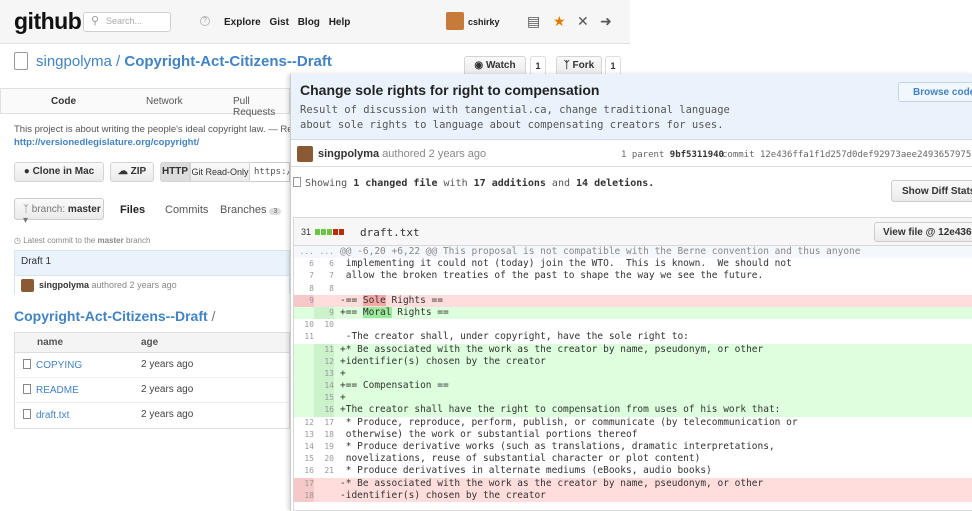 This screenshot has width=972, height=511. What do you see at coordinates (304, 423) in the screenshot?
I see `old-line-number: 12` at bounding box center [304, 423].